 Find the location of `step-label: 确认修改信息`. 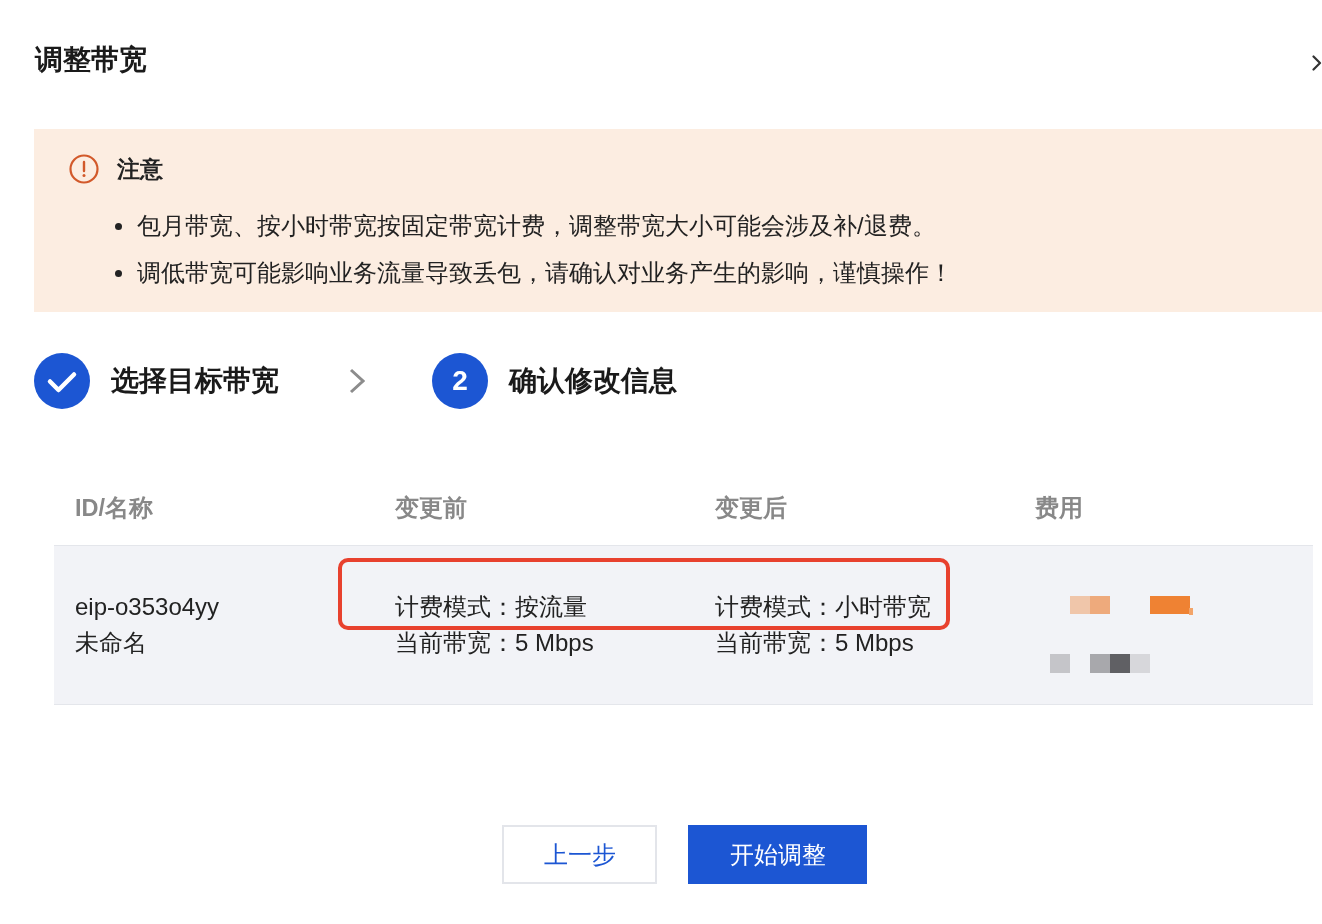

step-label: 确认修改信息 is located at coordinates (593, 381).